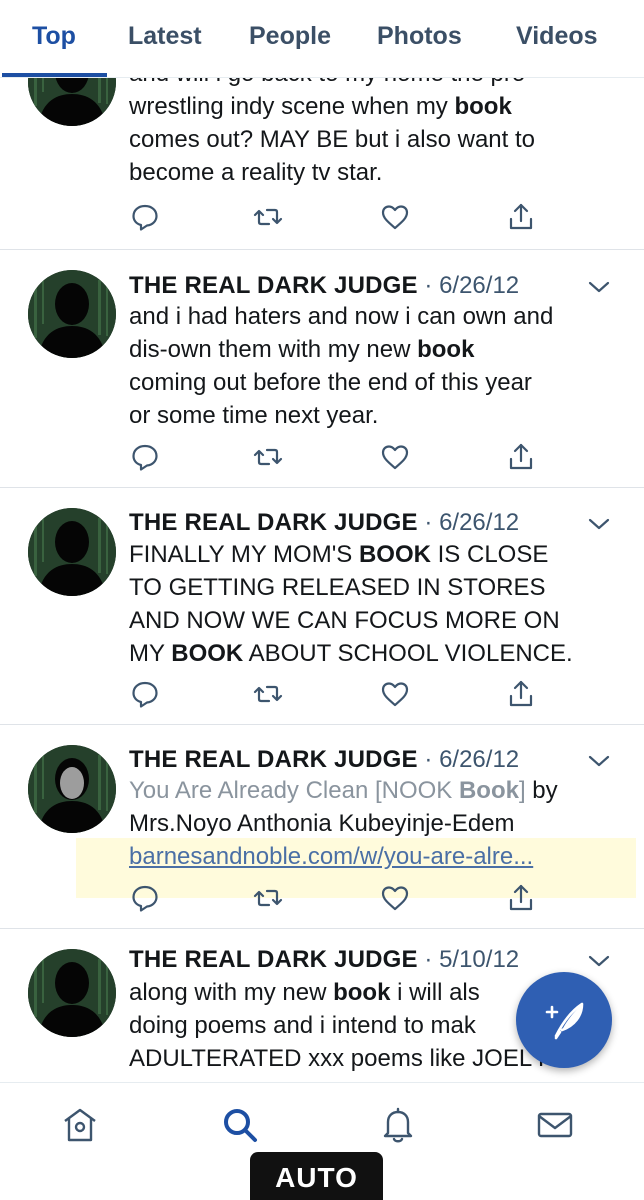 This screenshot has height=1200, width=644. I want to click on search-icon, so click(240, 1125).